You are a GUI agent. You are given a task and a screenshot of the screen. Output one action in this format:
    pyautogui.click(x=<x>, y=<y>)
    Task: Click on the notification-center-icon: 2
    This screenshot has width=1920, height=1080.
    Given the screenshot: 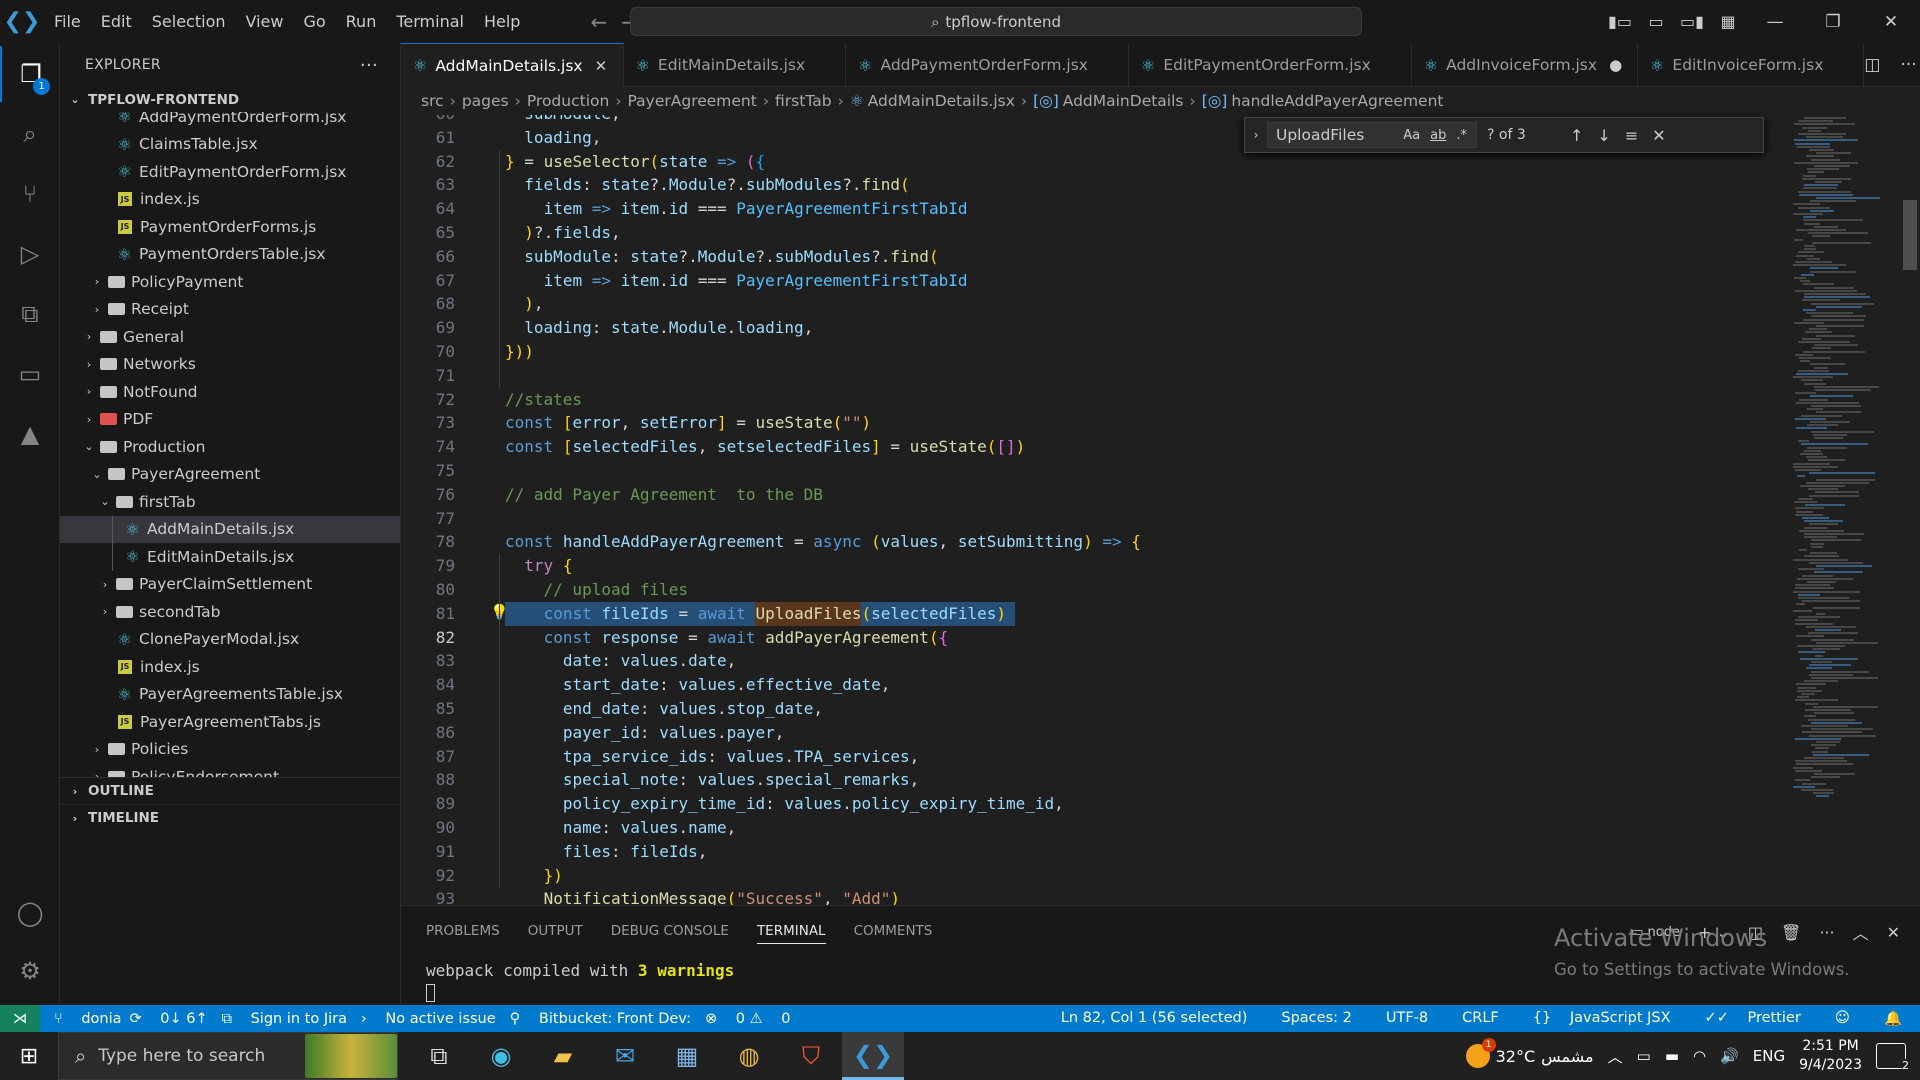 What is the action you would take?
    pyautogui.click(x=1892, y=1057)
    